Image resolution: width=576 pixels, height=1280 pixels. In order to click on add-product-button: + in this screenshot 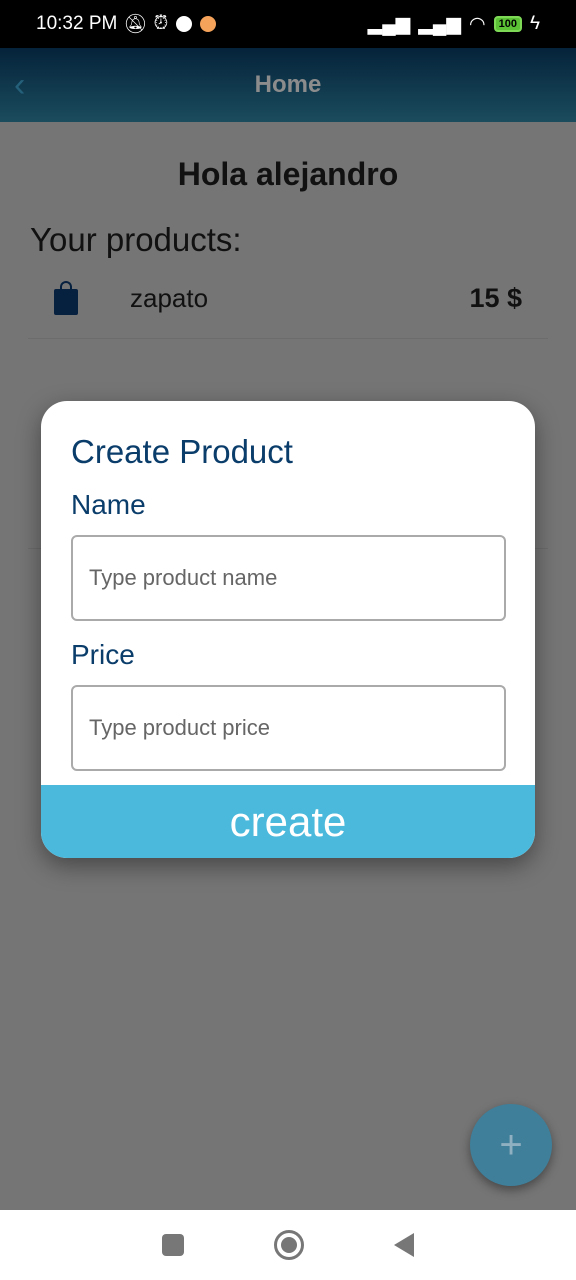, I will do `click(511, 1145)`.